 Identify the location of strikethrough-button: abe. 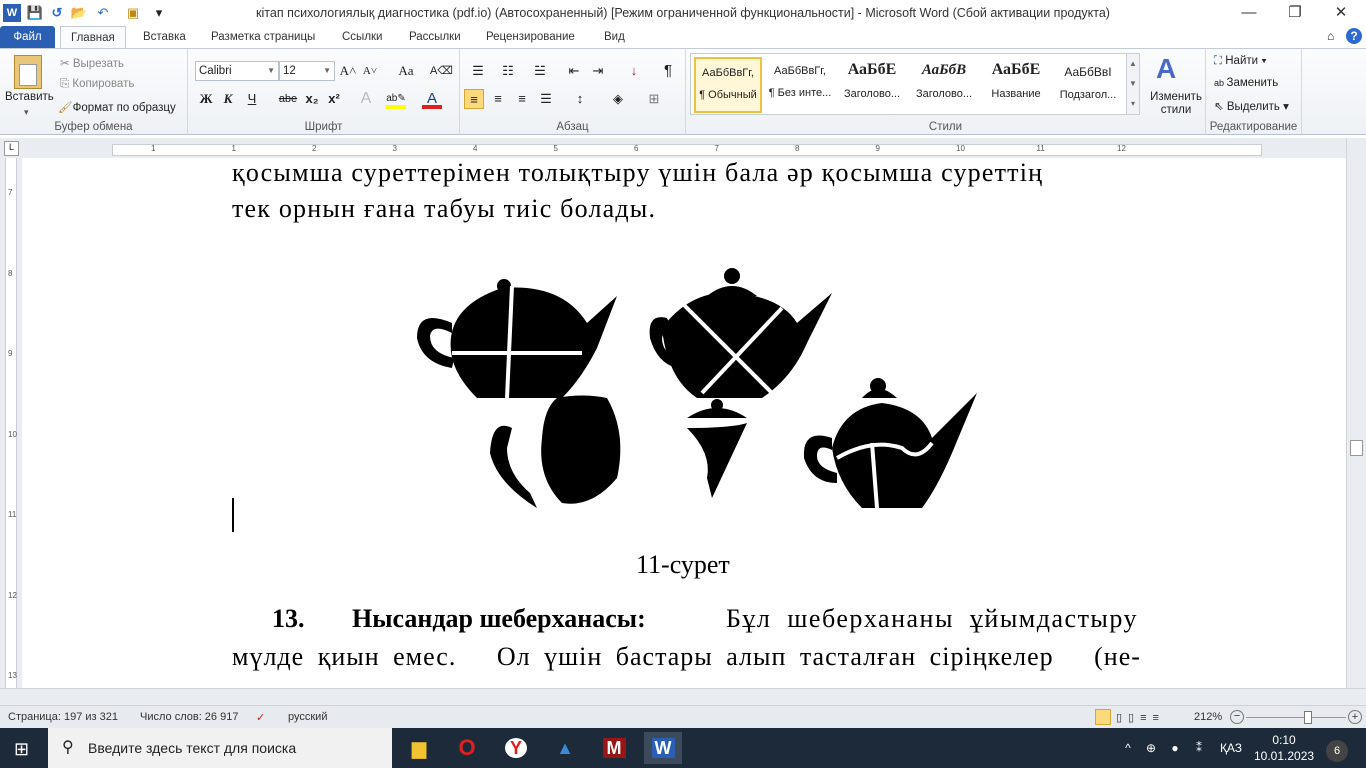
(288, 99).